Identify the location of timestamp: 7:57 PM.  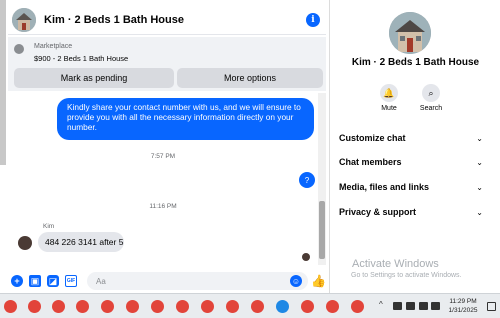
(163, 156).